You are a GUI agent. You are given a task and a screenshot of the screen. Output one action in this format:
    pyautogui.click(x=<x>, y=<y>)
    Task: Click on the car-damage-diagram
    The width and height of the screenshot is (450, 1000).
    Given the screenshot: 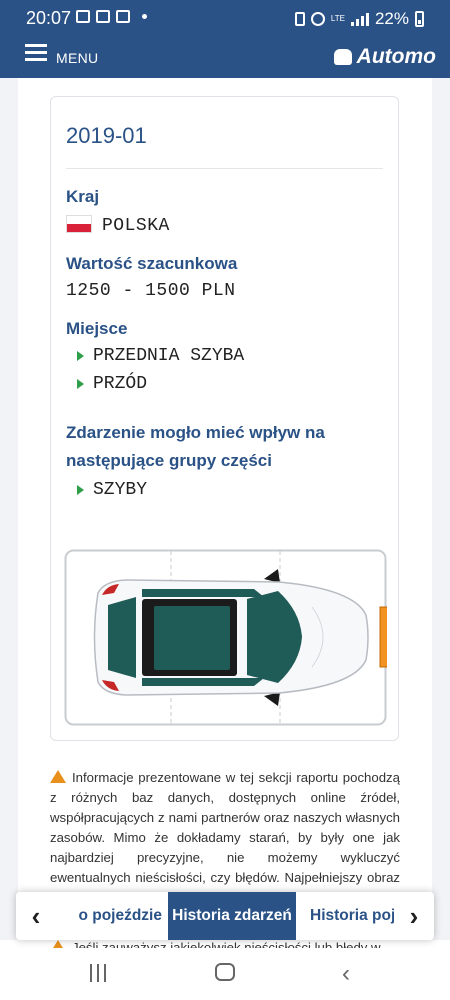 What is the action you would take?
    pyautogui.click(x=225, y=637)
    